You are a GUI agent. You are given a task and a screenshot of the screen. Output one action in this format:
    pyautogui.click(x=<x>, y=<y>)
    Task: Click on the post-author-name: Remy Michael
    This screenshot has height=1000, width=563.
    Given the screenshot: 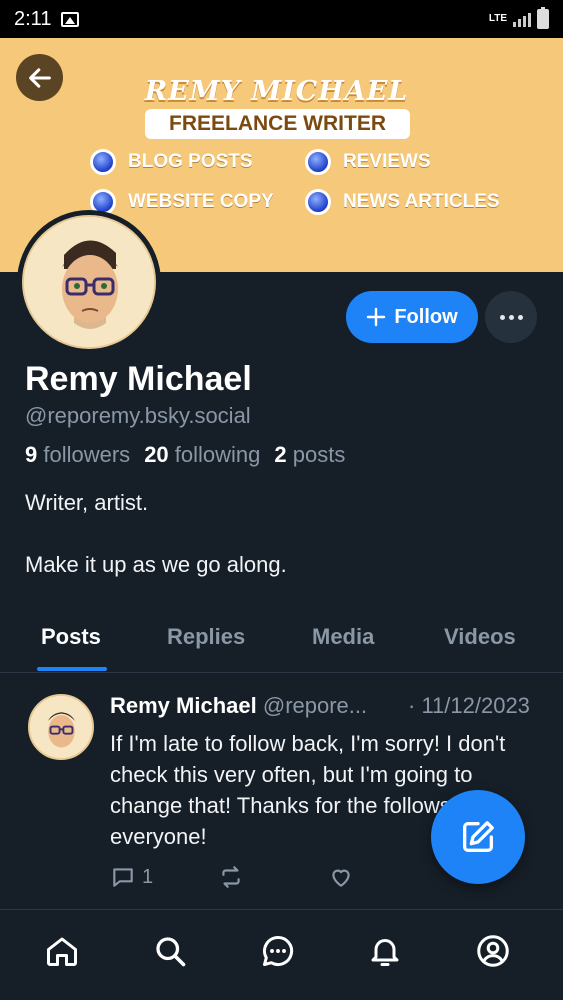 What is the action you would take?
    pyautogui.click(x=183, y=705)
    